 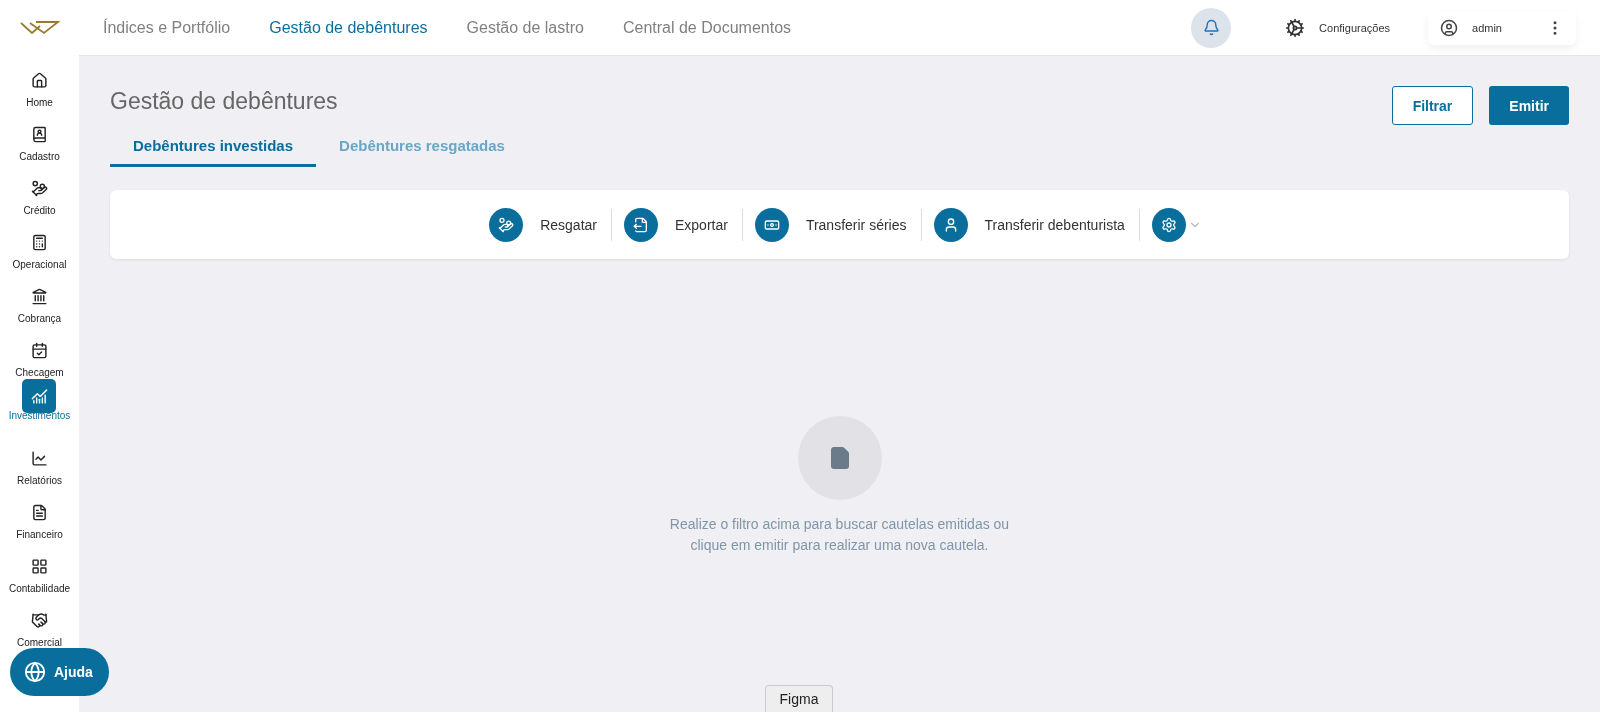 What do you see at coordinates (39, 350) in the screenshot?
I see `calendar-check-icon` at bounding box center [39, 350].